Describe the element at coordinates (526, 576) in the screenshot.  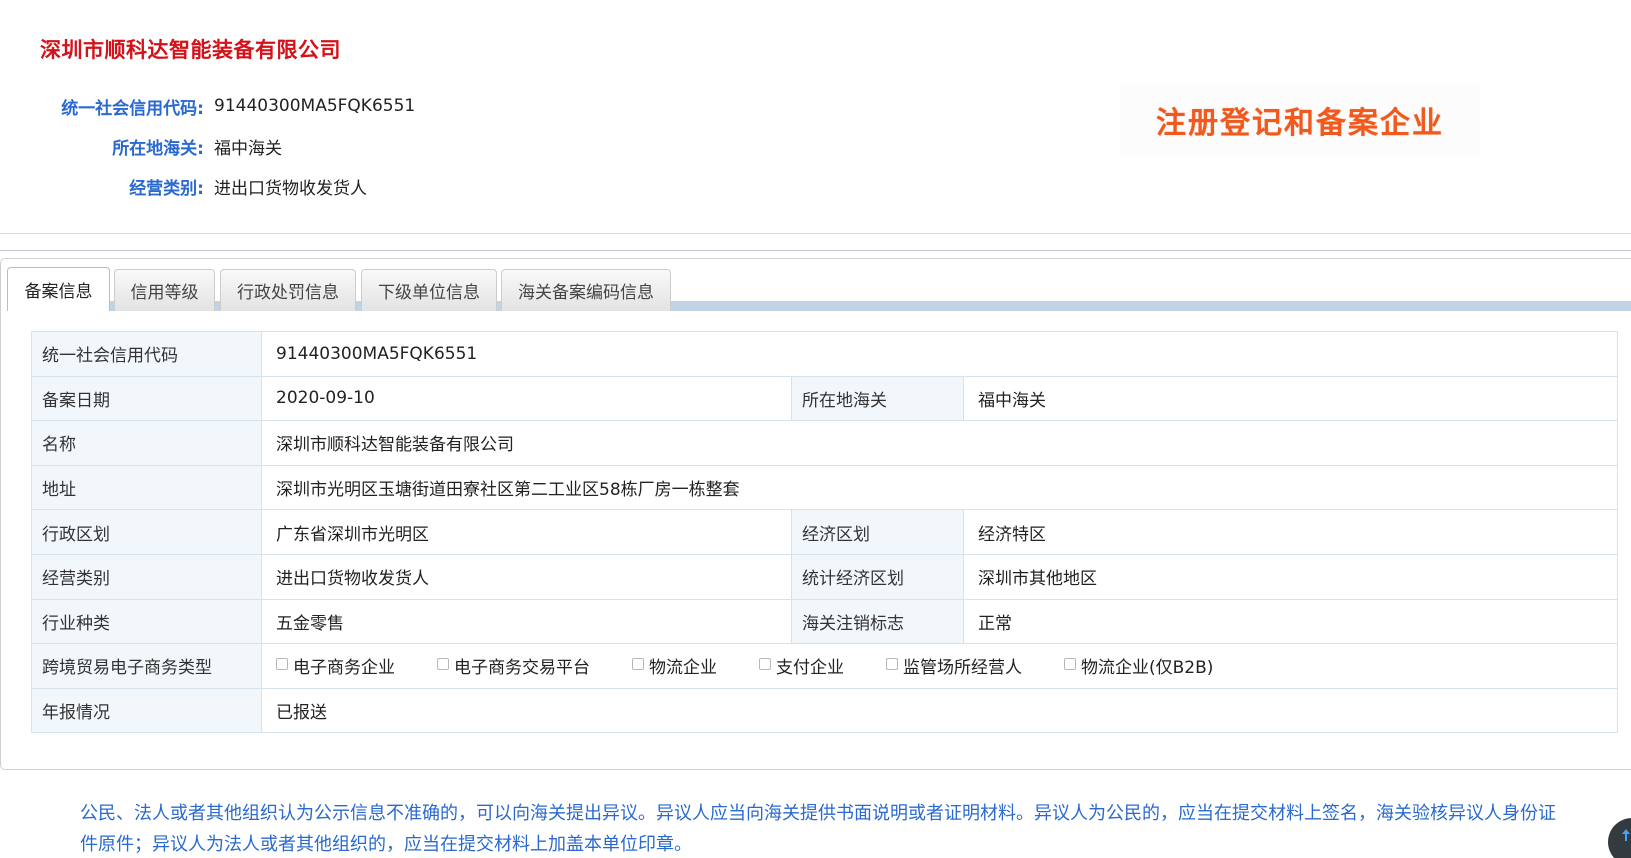
I see `biz-type-value: 进出口货物收发货人` at that location.